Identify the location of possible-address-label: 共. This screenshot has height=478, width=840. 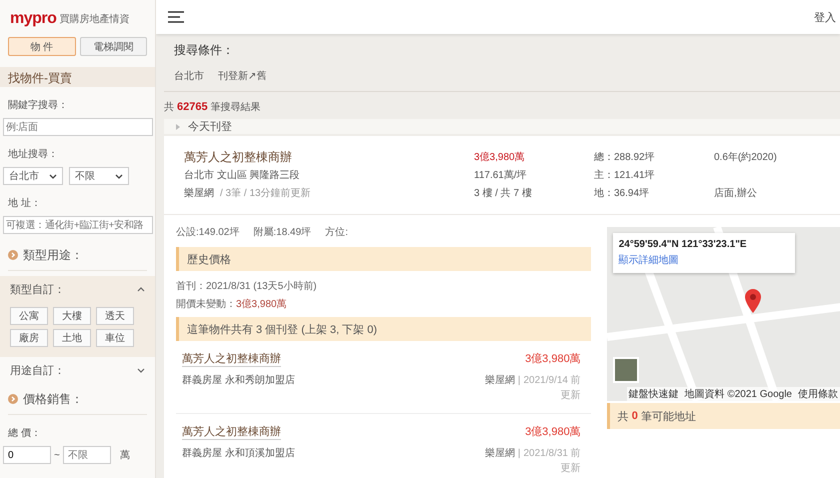
(623, 417).